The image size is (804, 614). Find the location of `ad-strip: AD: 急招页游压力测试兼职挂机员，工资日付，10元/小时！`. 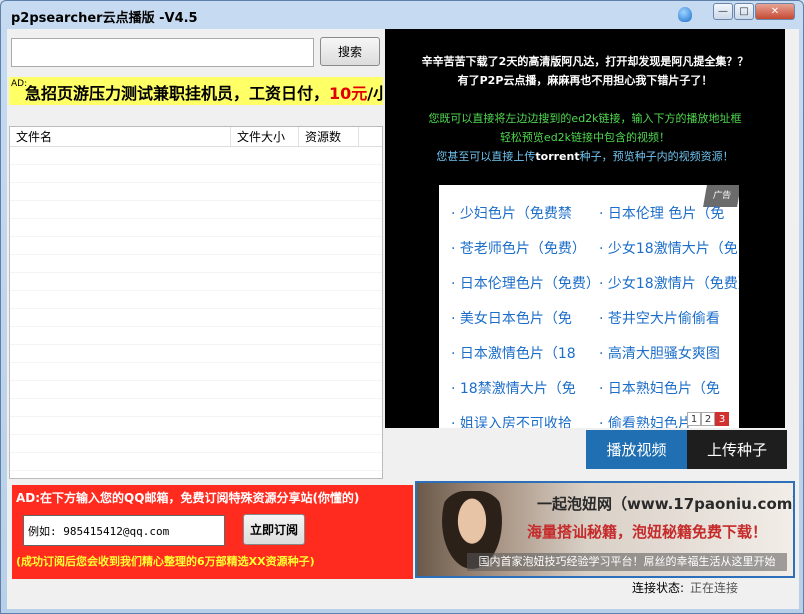

ad-strip: AD: 急招页游压力测试兼职挂机员，工资日付，10元/小时！ is located at coordinates (196, 91).